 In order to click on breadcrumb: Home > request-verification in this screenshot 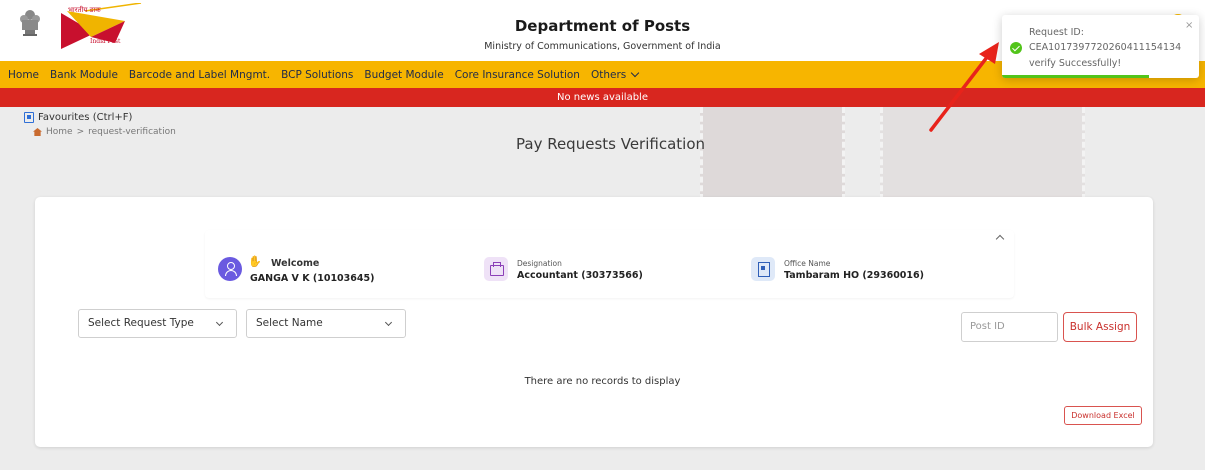, I will do `click(106, 132)`.